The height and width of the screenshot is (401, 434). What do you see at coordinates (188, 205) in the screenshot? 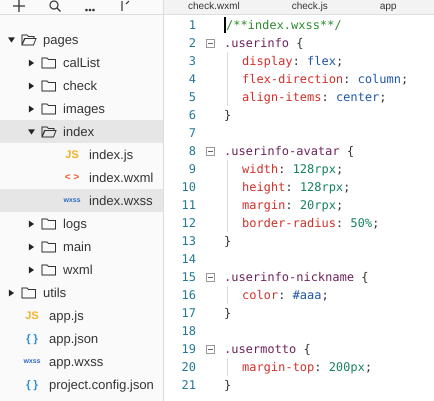
I see `line-number: 11` at bounding box center [188, 205].